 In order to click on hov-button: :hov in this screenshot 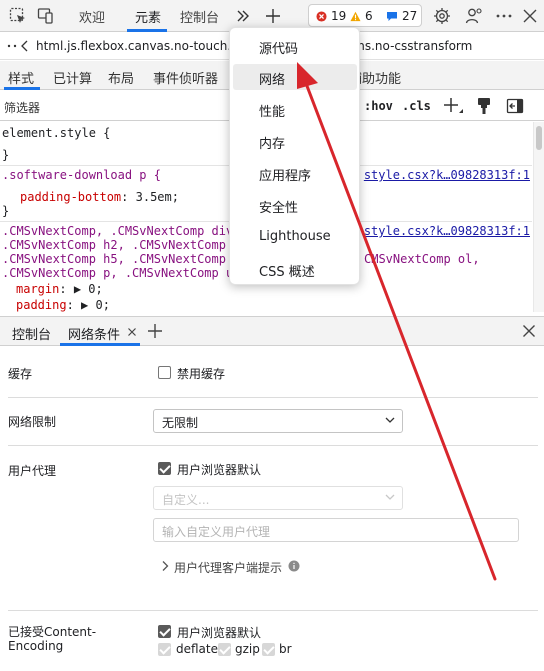, I will do `click(378, 106)`.